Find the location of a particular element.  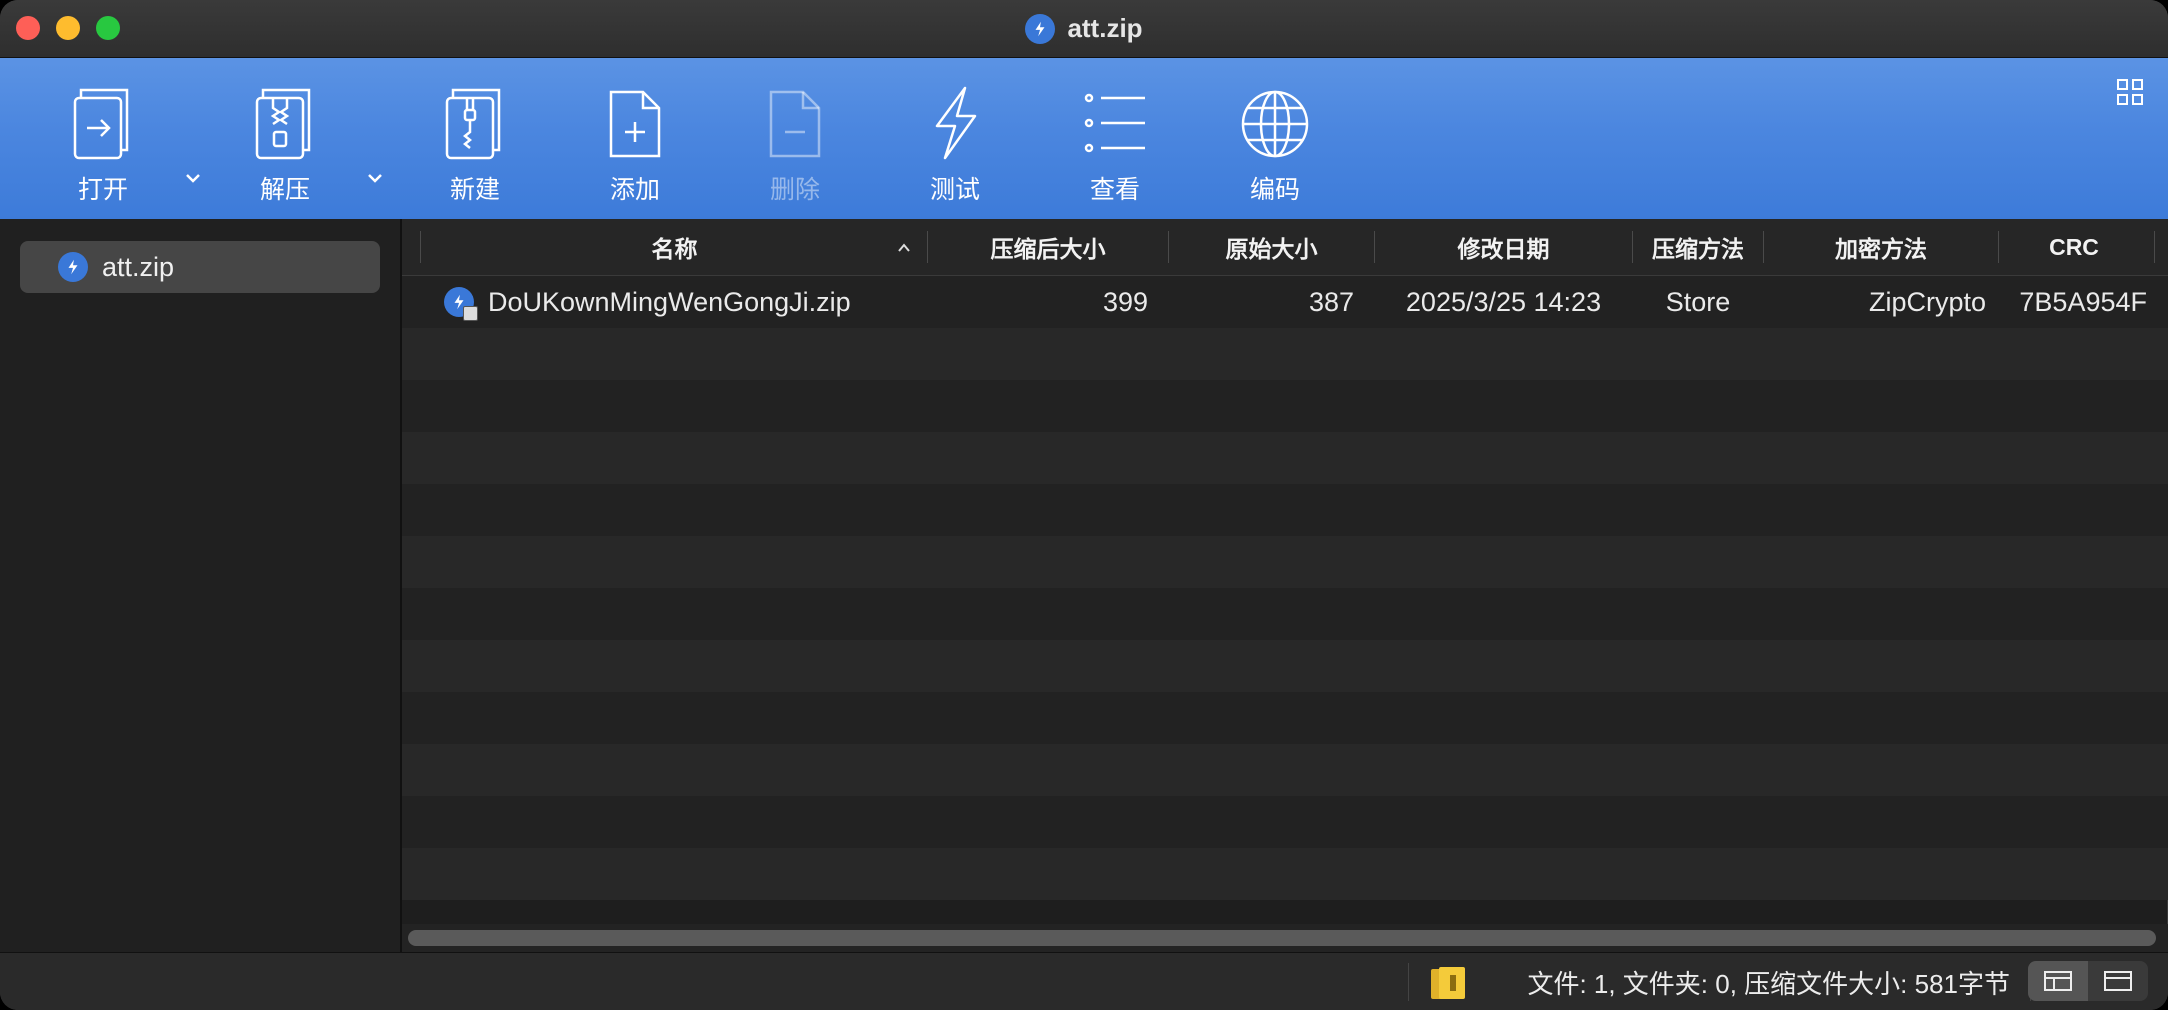

horizontal-scrollbar is located at coordinates (1282, 938).